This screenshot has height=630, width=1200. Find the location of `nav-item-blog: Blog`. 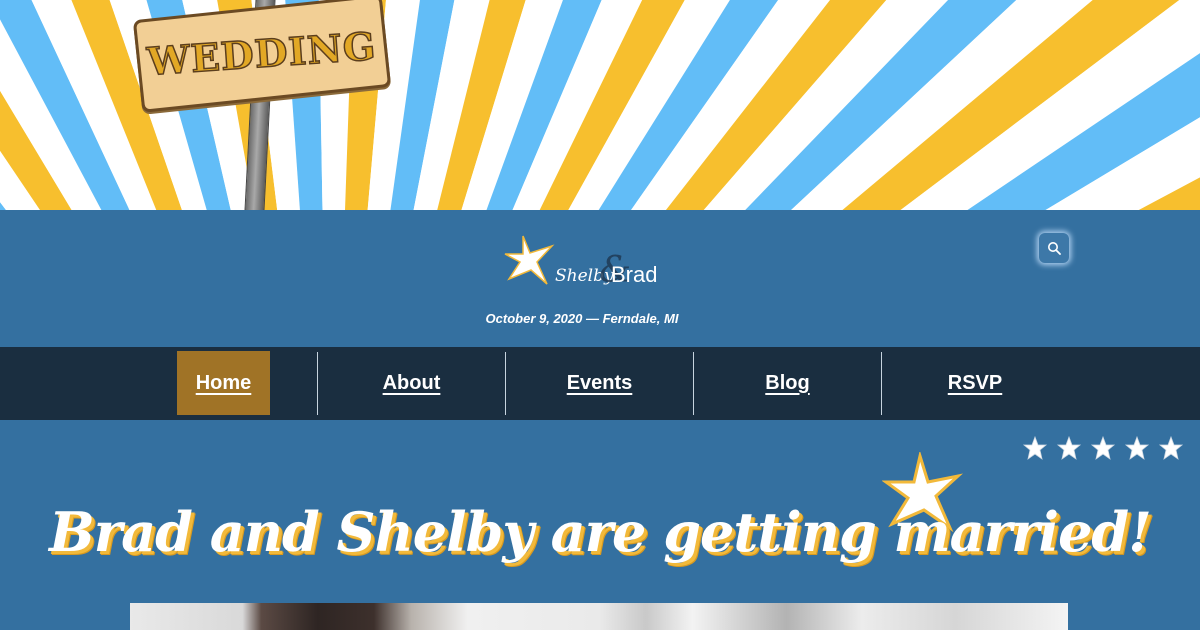

nav-item-blog: Blog is located at coordinates (787, 383).